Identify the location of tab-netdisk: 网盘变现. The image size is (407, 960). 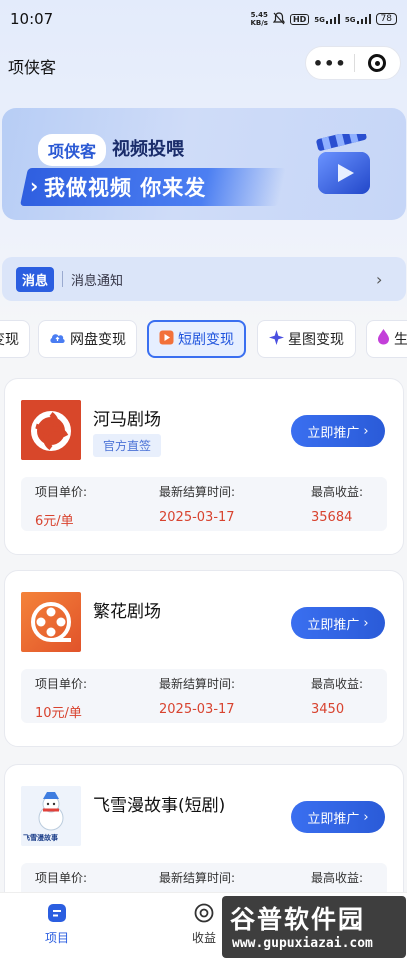
(87, 339).